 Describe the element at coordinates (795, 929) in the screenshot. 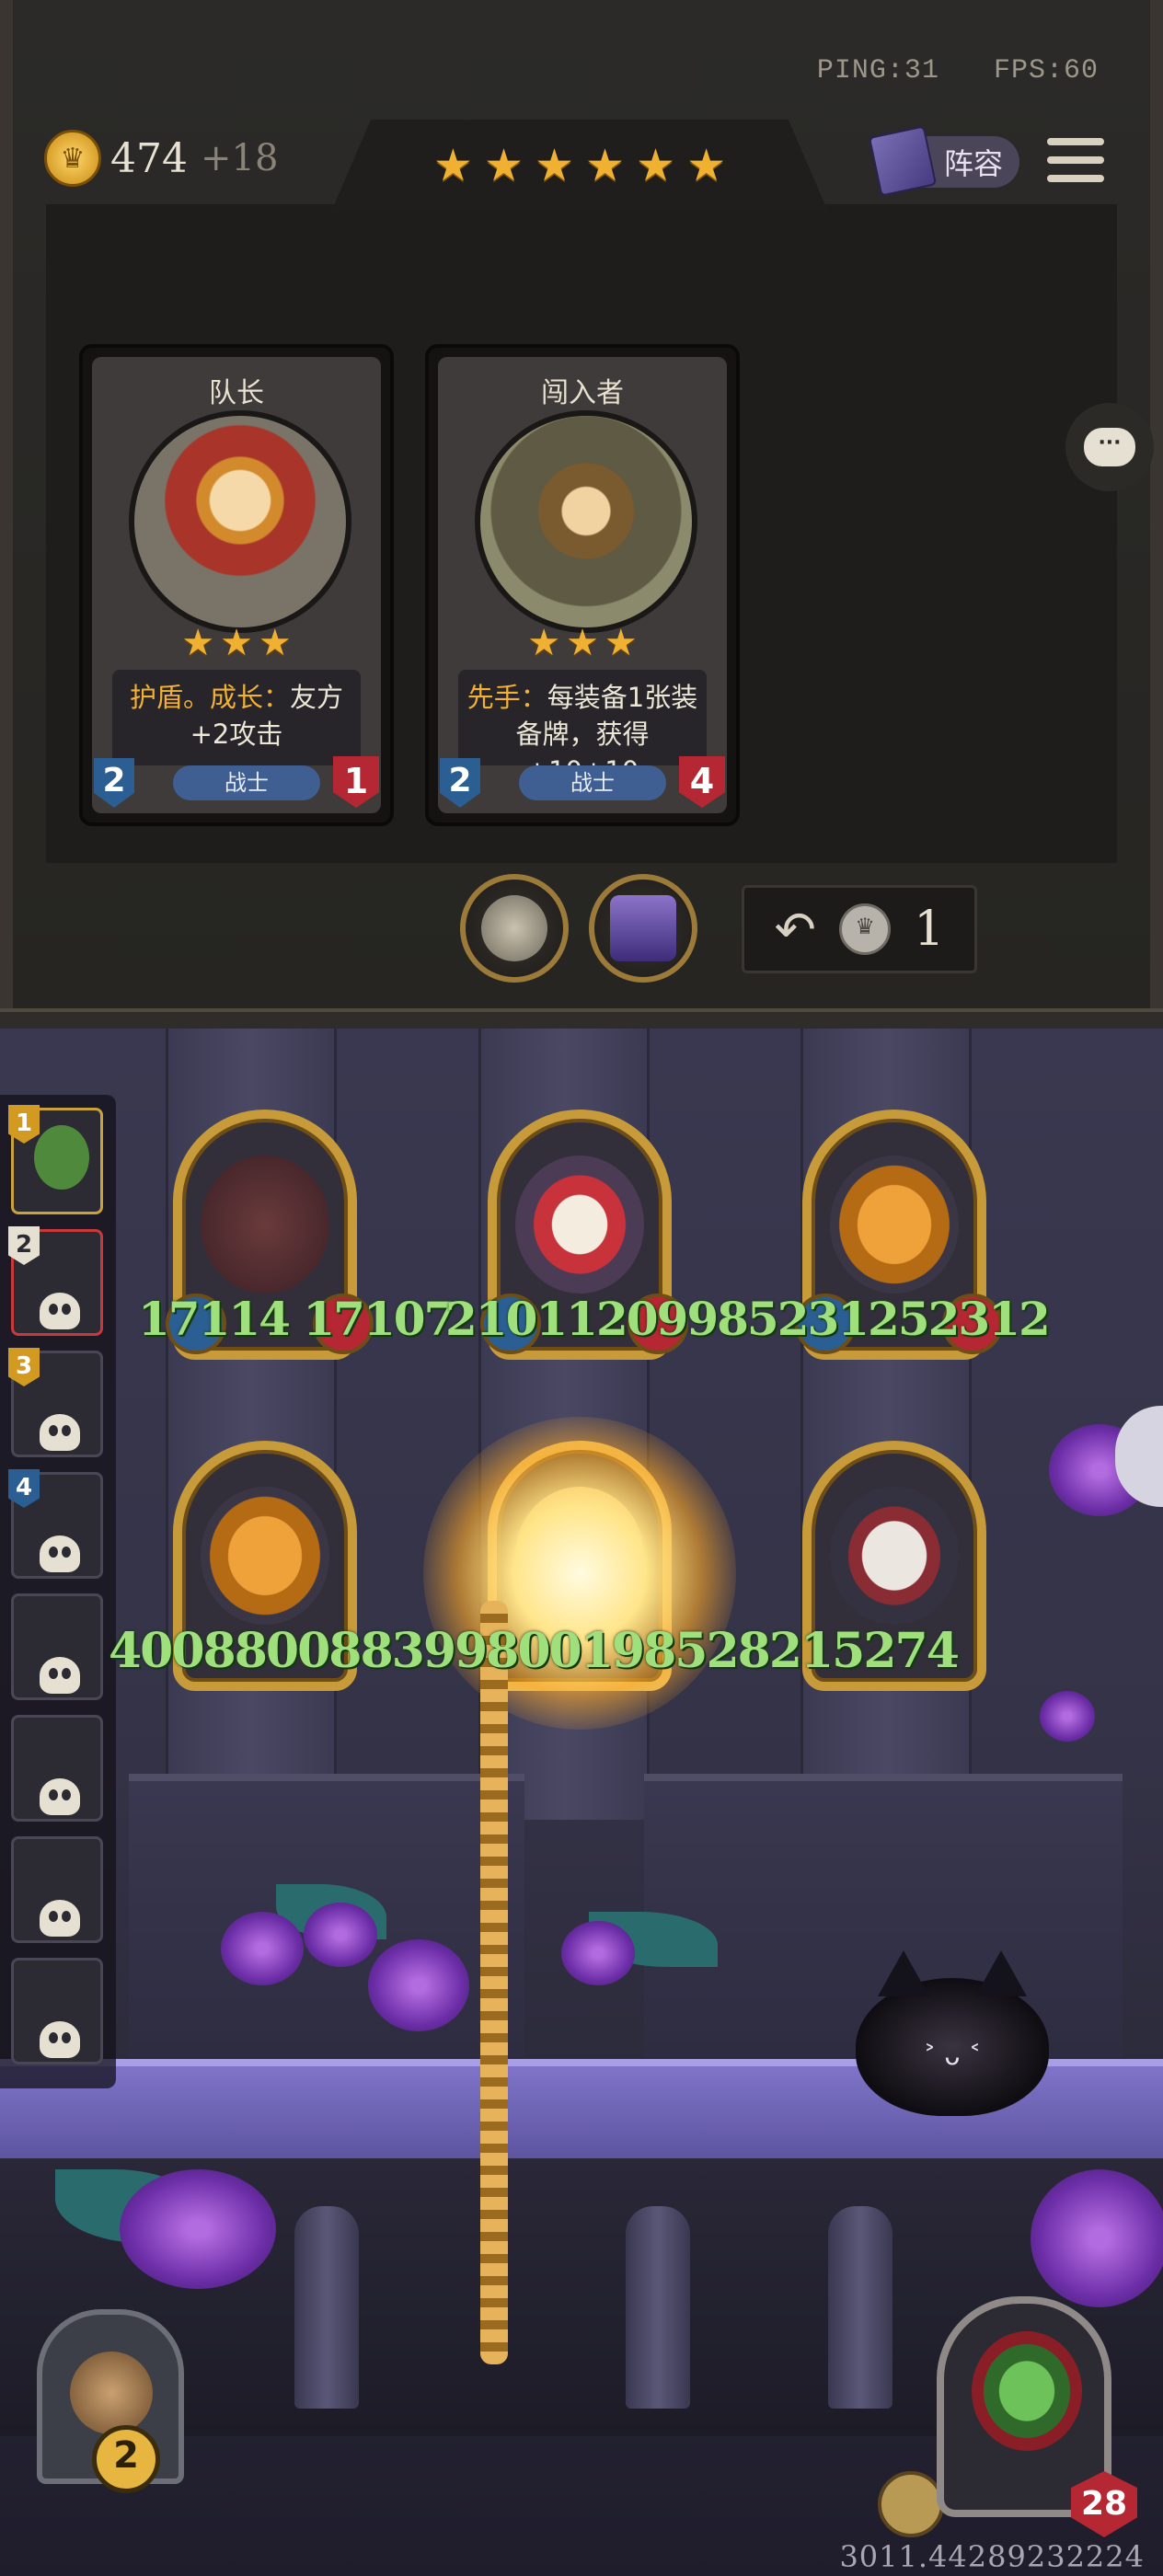

I see `refresh-icon: ↶` at that location.